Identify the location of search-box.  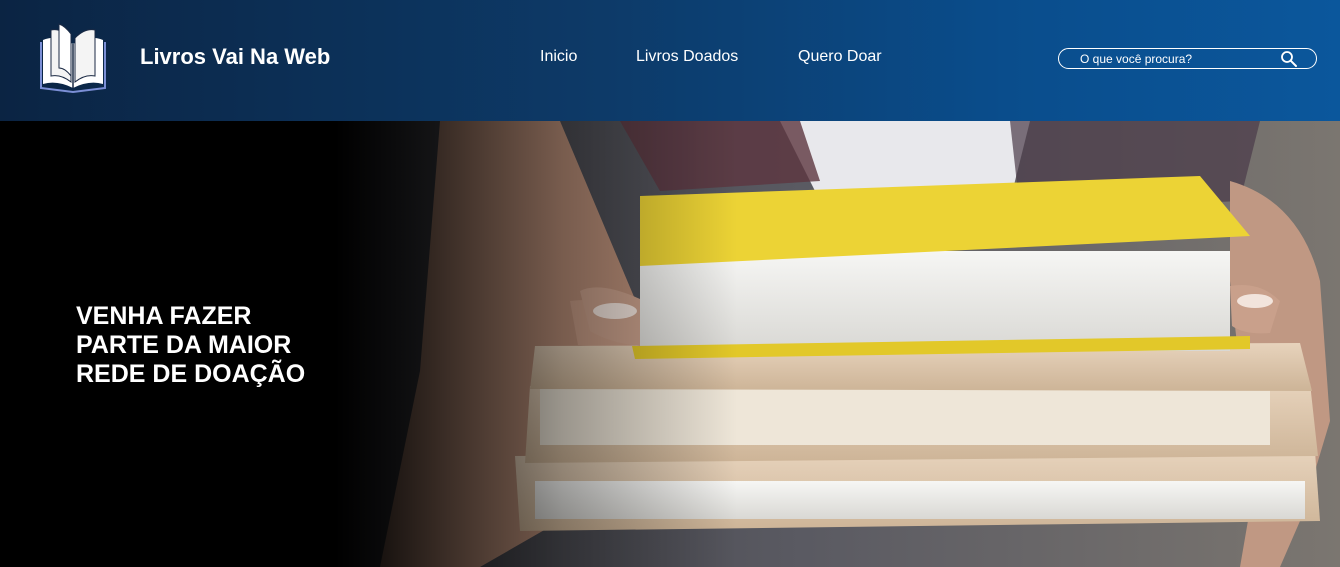
(1187, 58).